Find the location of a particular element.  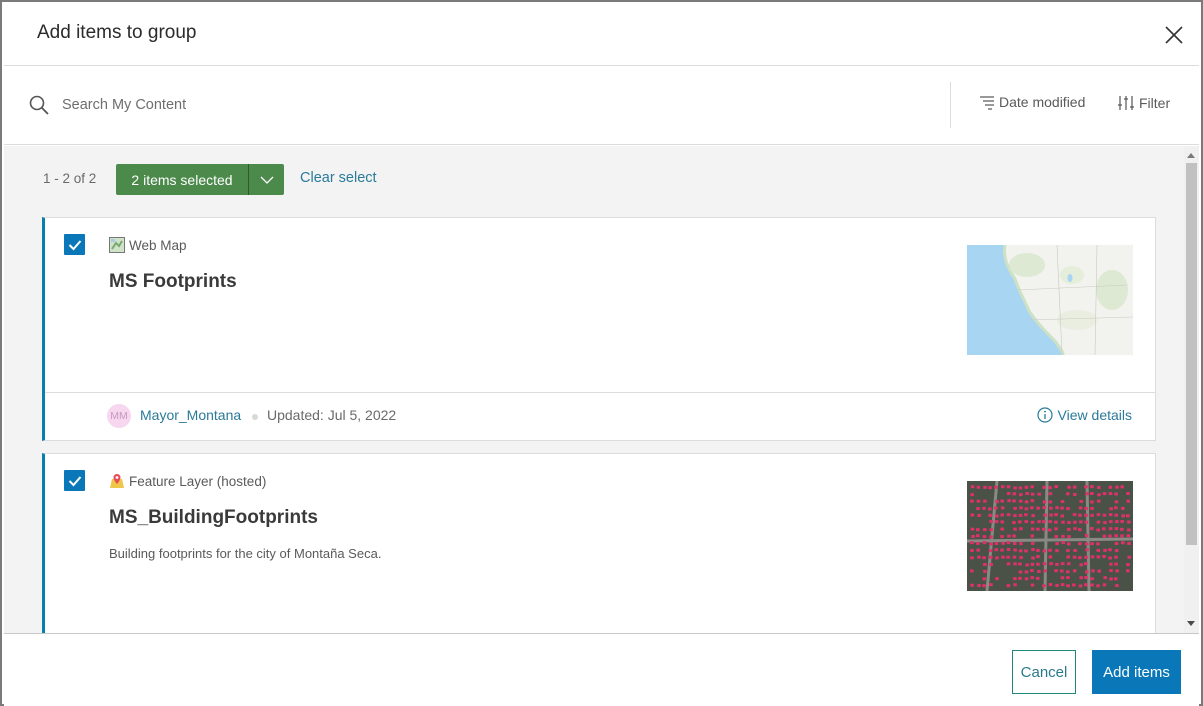

items-selected-button: 2 items selected is located at coordinates (182, 179).